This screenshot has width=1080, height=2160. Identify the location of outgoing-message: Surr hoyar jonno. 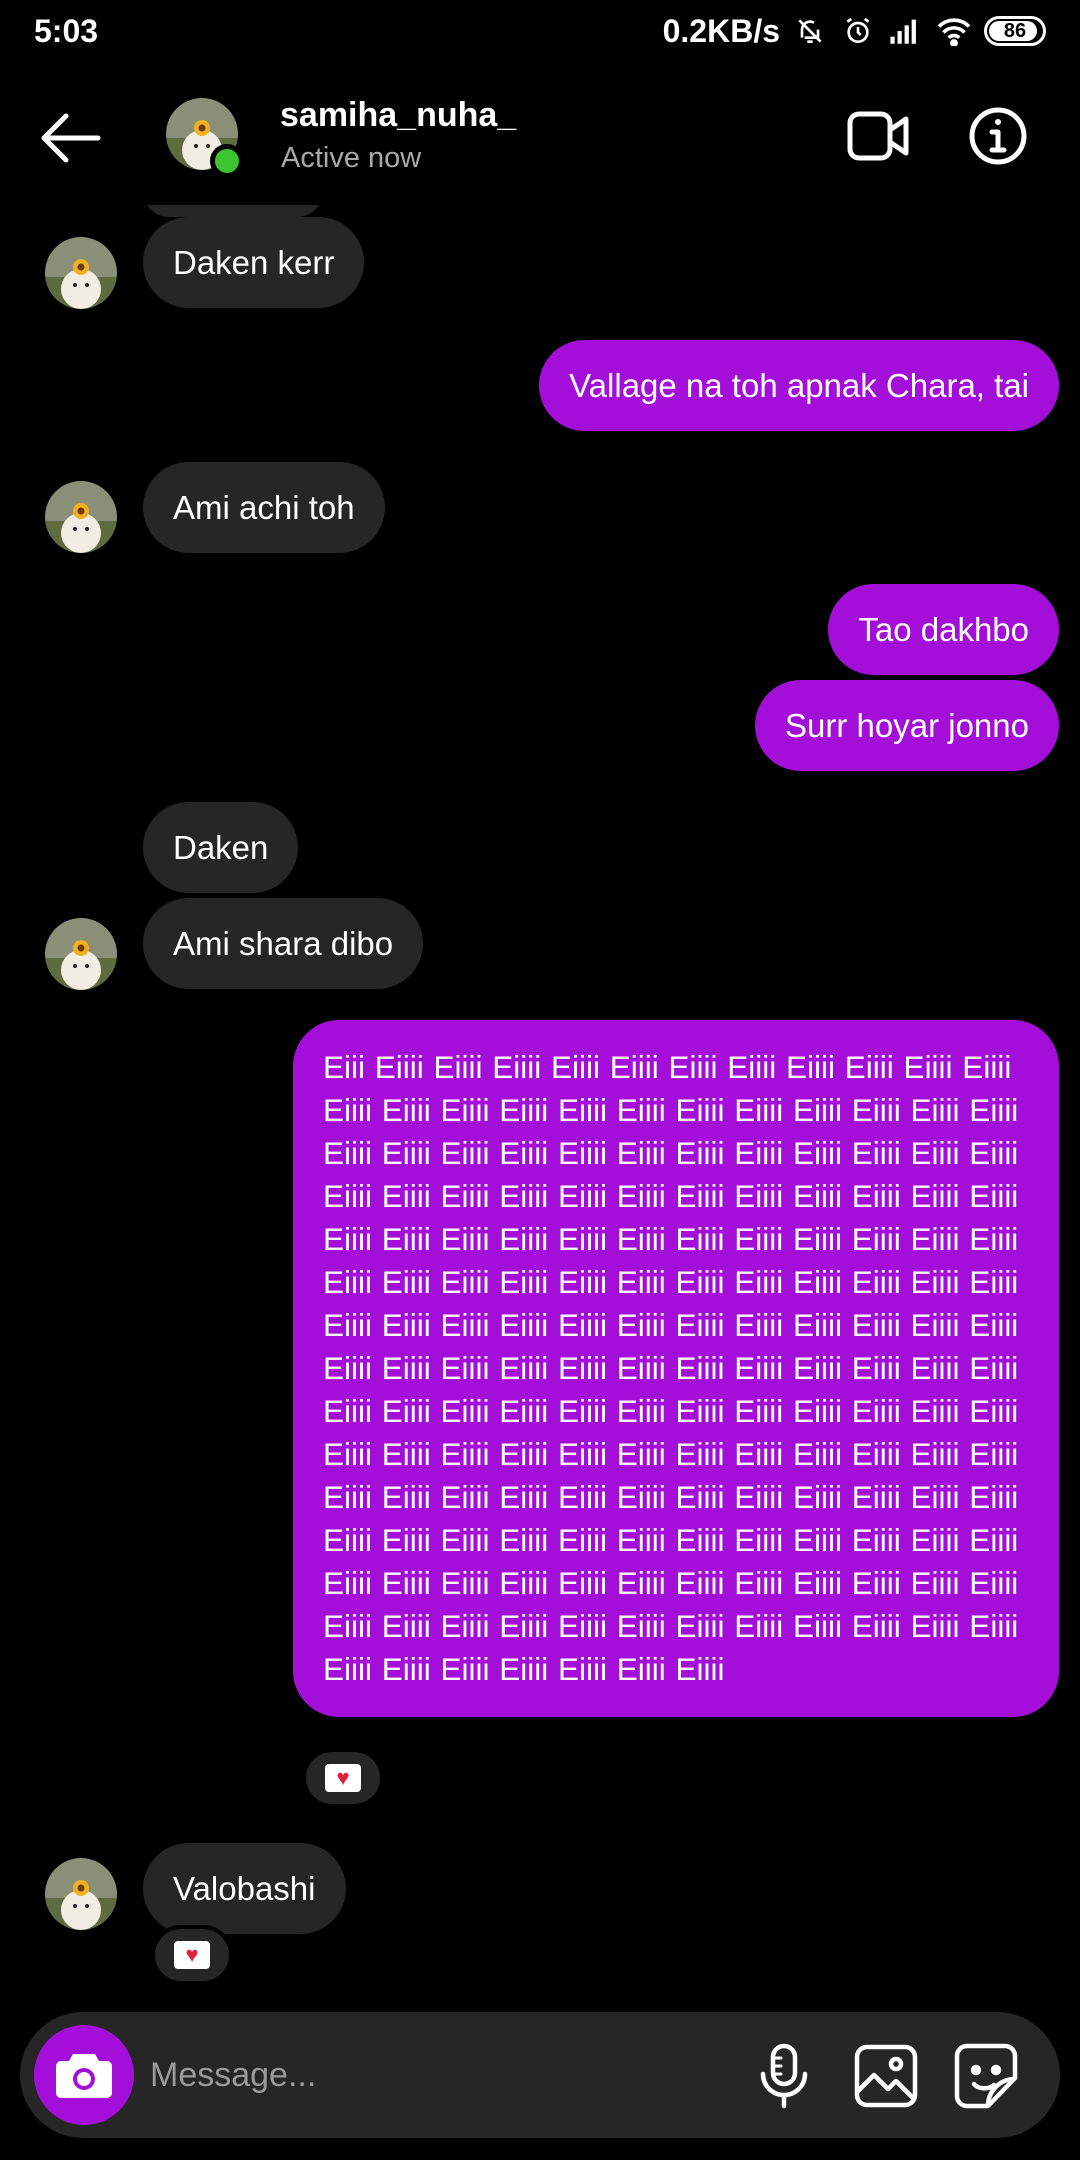
(907, 725).